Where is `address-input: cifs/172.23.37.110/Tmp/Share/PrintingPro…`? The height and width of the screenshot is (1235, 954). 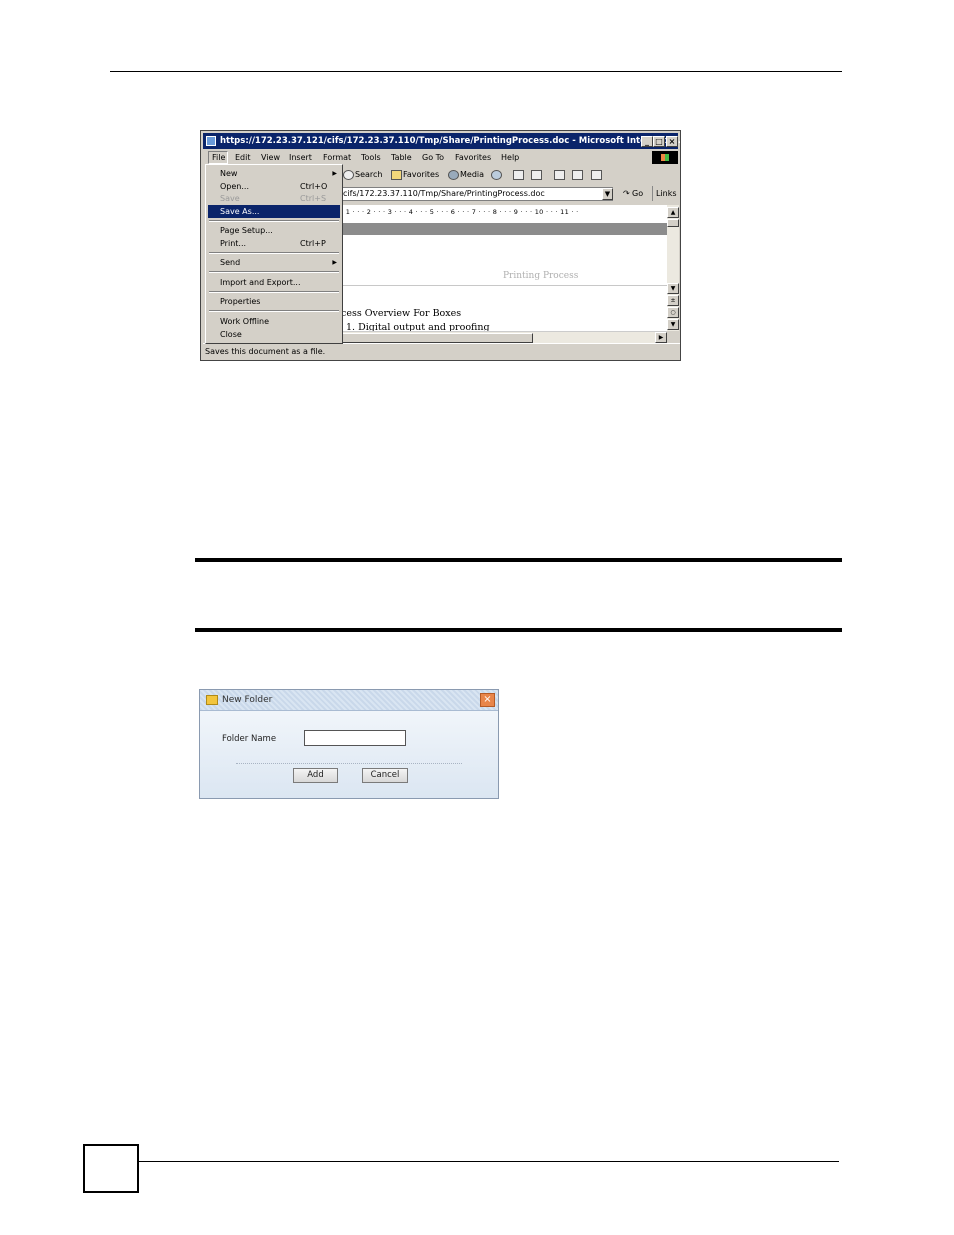 address-input: cifs/172.23.37.110/Tmp/Share/PrintingPro… is located at coordinates (477, 194).